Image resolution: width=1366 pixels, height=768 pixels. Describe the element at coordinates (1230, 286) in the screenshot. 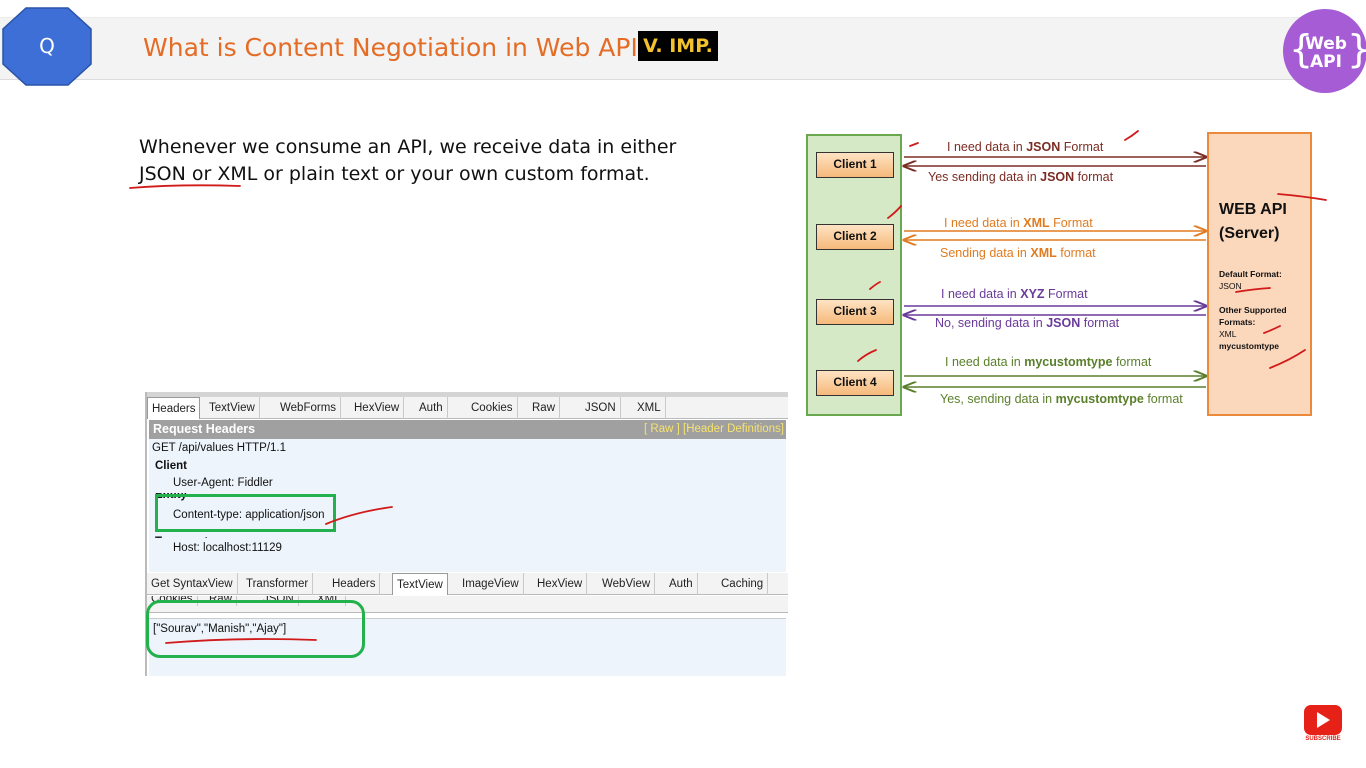

I see `default-format-value: JSON` at that location.